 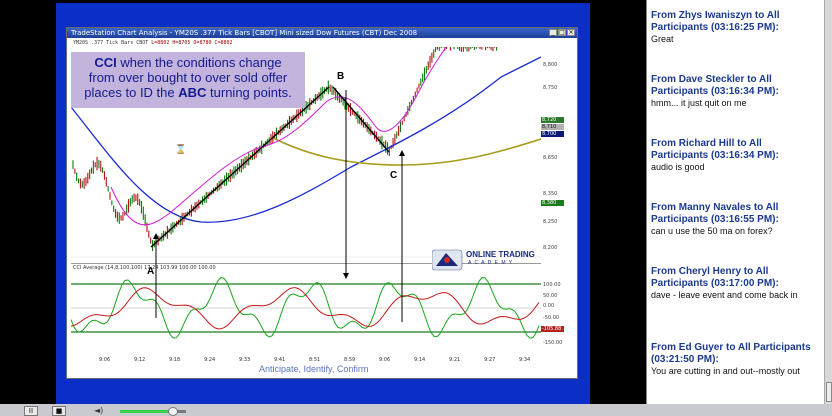 What do you see at coordinates (280, 360) in the screenshot?
I see `time-tick: 9:41` at bounding box center [280, 360].